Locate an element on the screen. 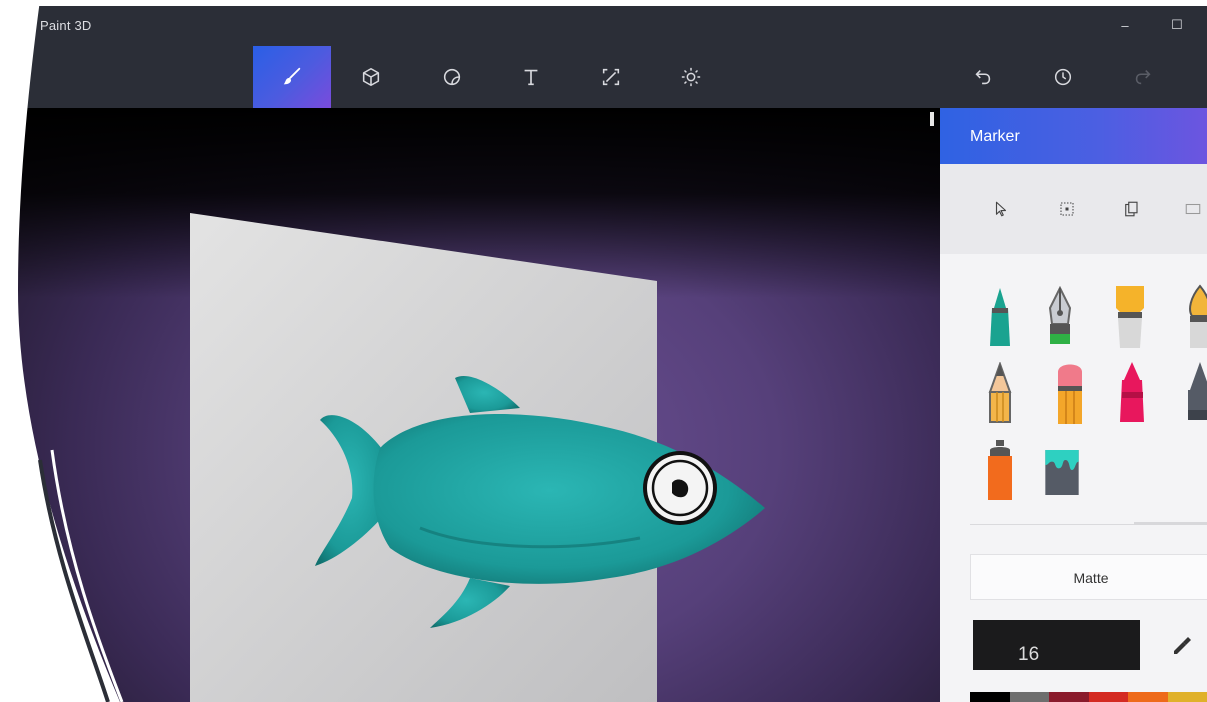 This screenshot has width=1207, height=702. fill-bucket-icon is located at coordinates (1062, 470).